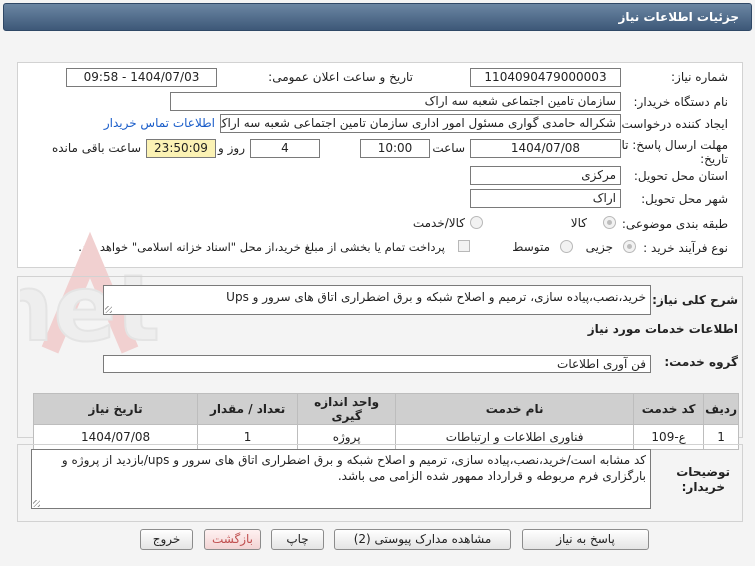 This screenshot has width=755, height=566. What do you see at coordinates (674, 145) in the screenshot?
I see `deadline-label: مهلت ارسال پاسخ: تا` at bounding box center [674, 145].